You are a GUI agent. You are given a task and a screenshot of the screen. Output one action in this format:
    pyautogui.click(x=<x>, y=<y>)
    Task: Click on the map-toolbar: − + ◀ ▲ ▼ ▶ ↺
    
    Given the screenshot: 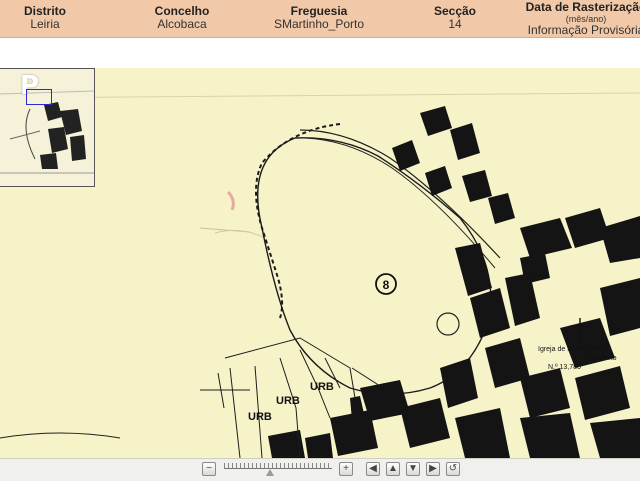 What is the action you would take?
    pyautogui.click(x=320, y=469)
    